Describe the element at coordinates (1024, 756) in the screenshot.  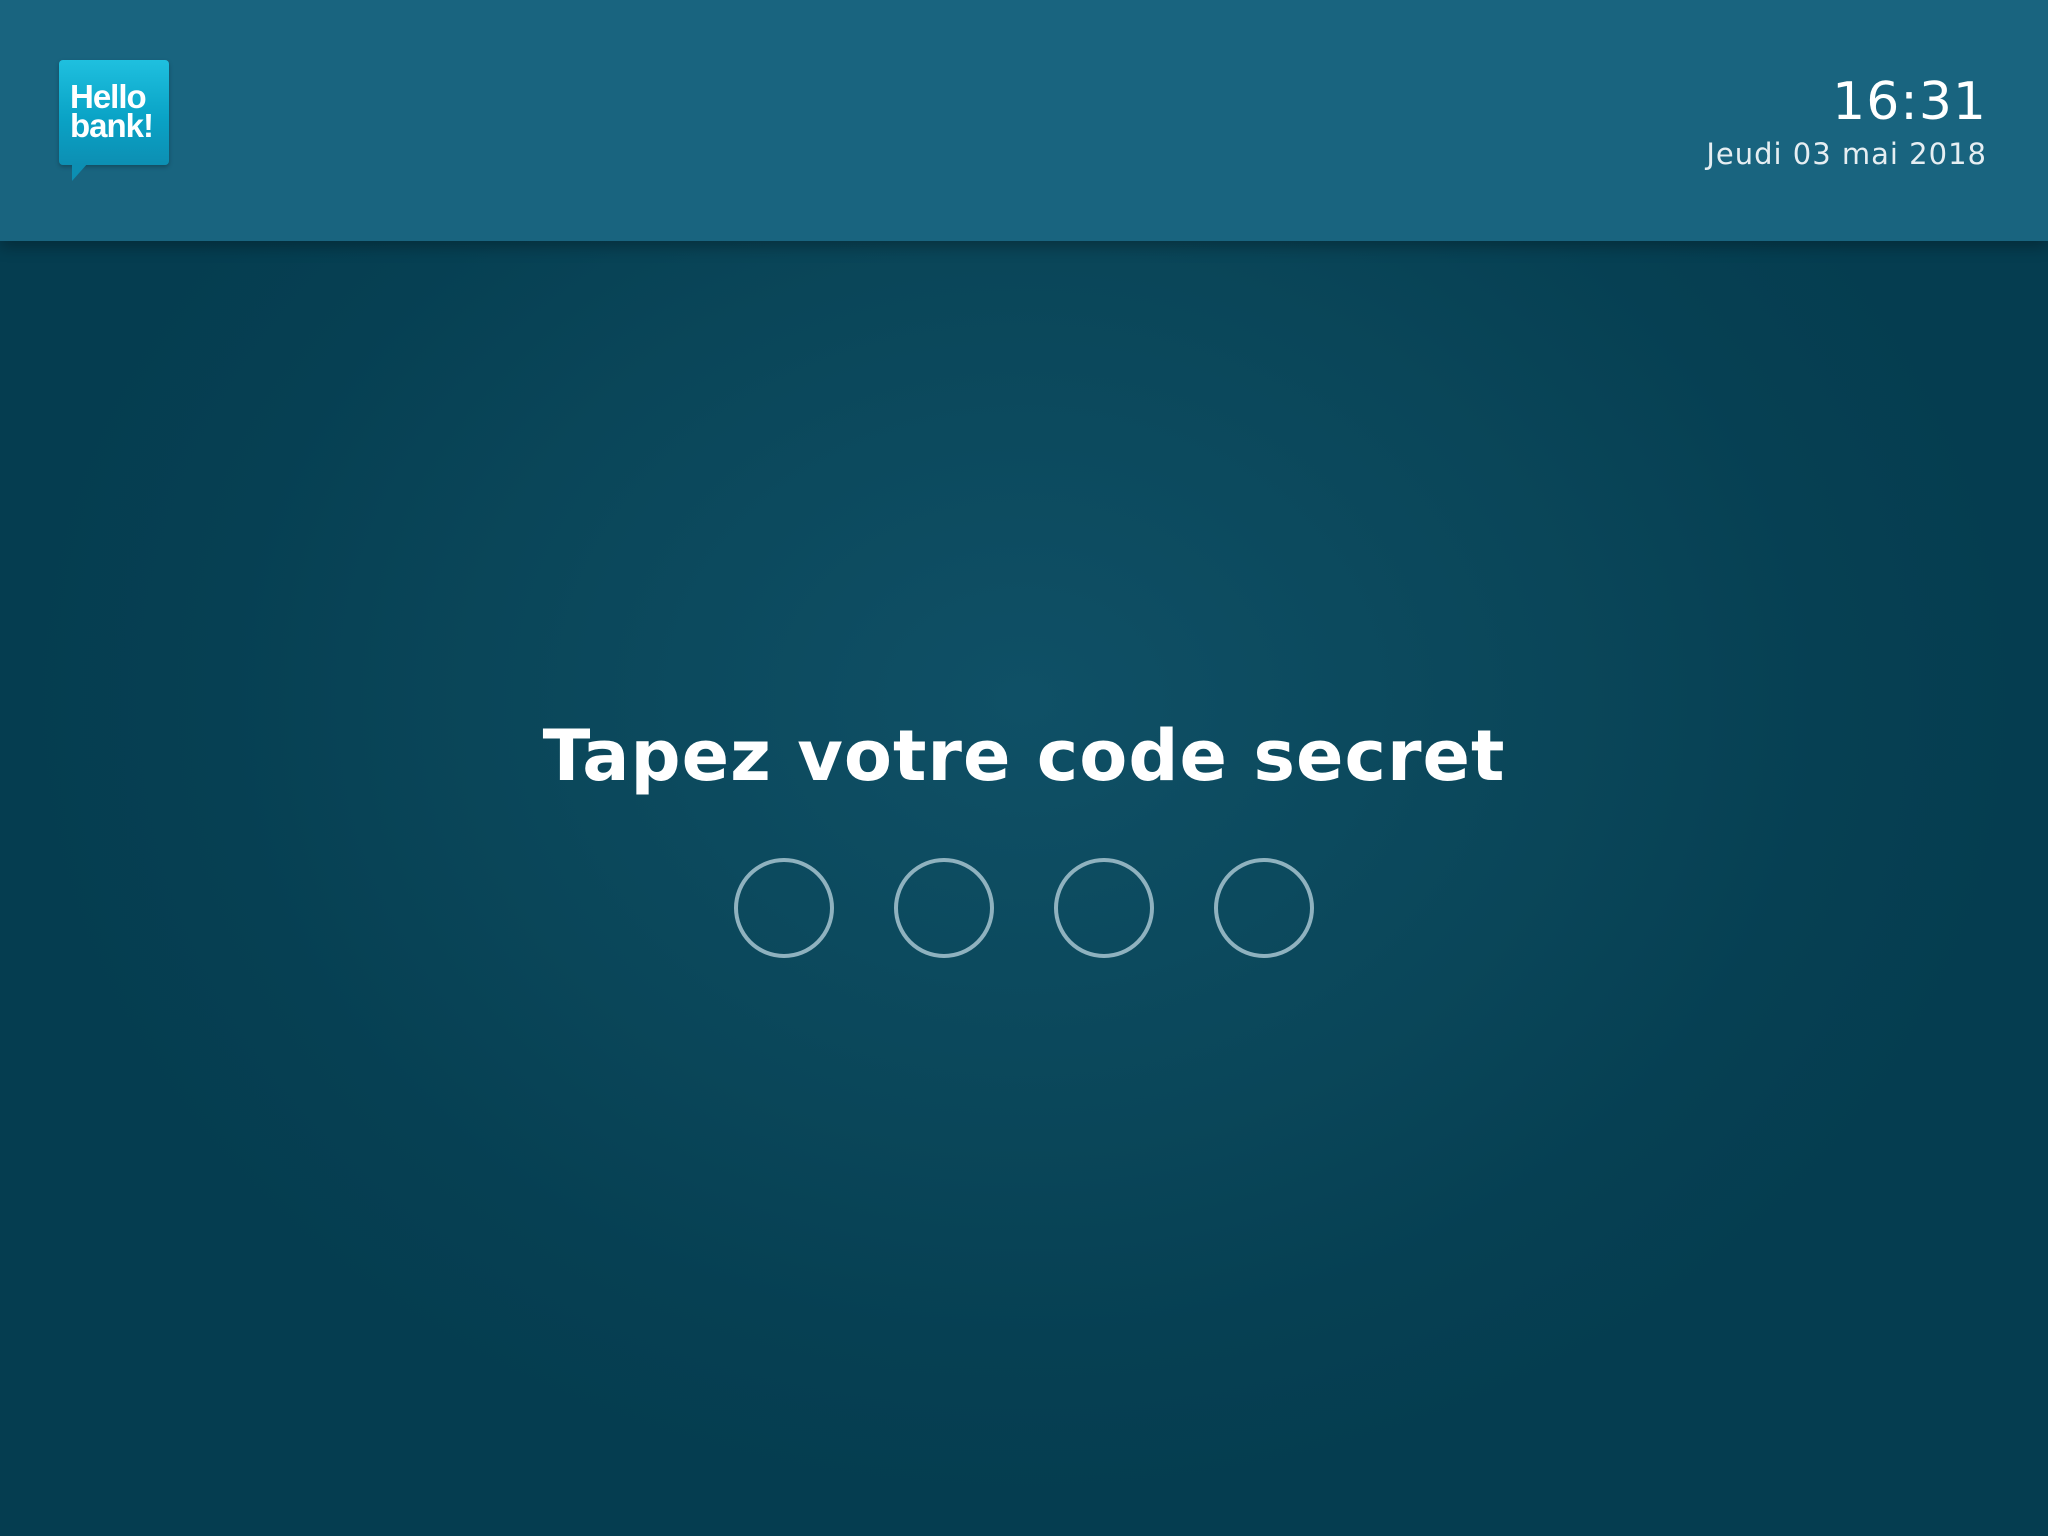
I see `pin-prompt-title: Tapez votre code secret` at that location.